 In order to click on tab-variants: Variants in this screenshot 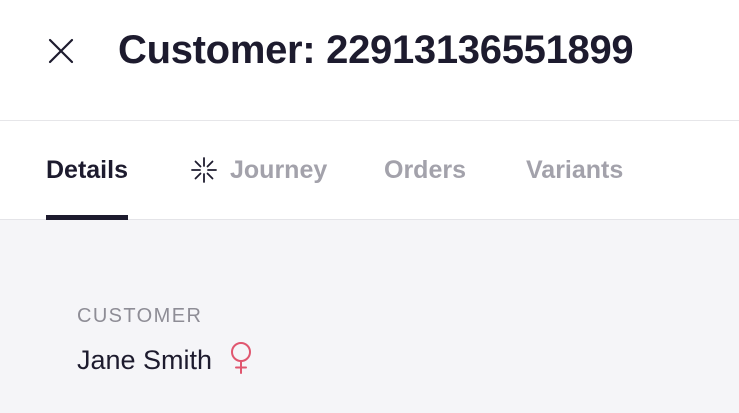, I will do `click(574, 170)`.